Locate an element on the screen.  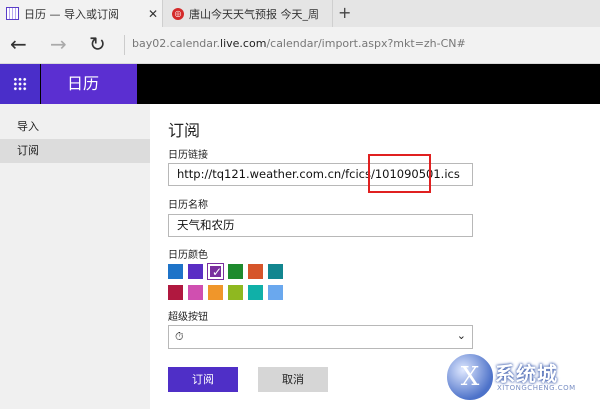
sidebar-item-subscribe: 订阅 is located at coordinates (75, 151).